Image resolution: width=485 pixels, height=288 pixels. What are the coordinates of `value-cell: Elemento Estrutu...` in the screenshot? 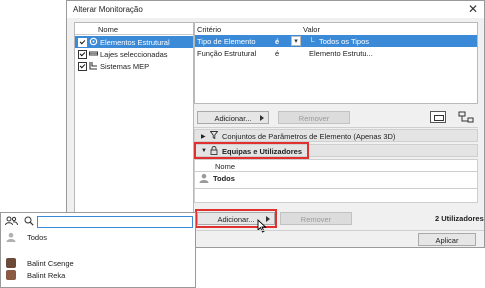 It's located at (341, 53).